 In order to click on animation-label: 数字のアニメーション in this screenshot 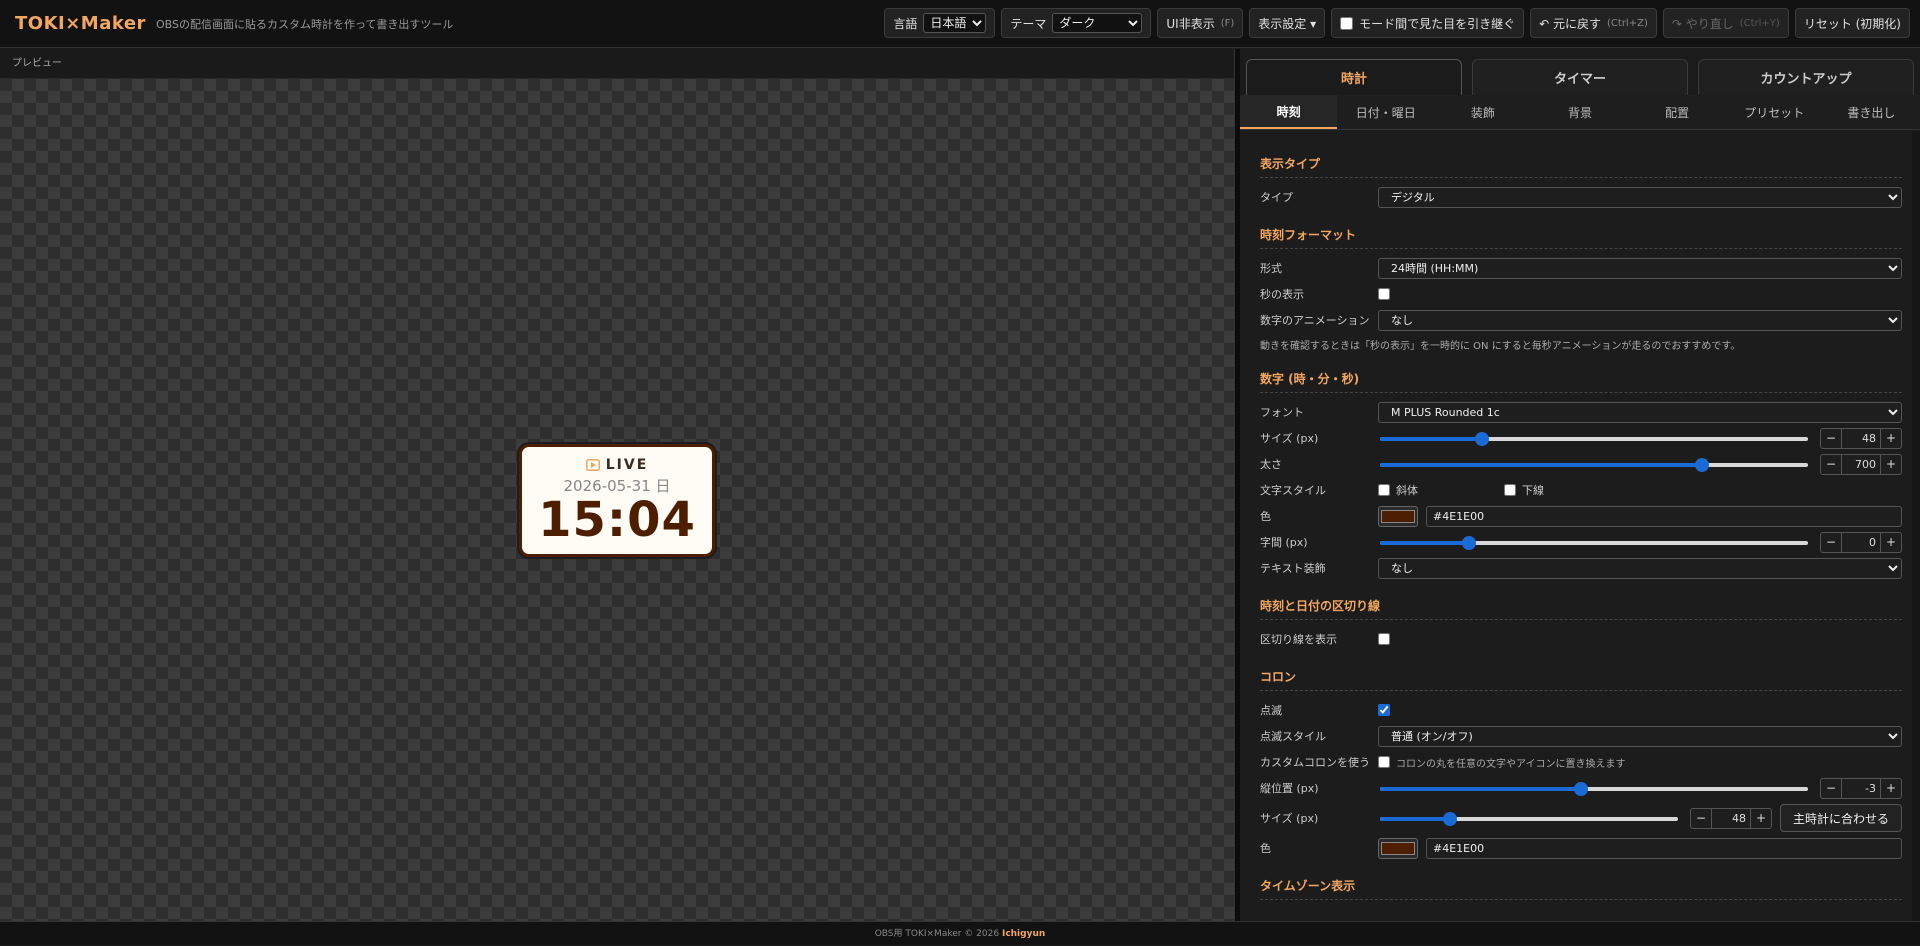, I will do `click(1315, 320)`.